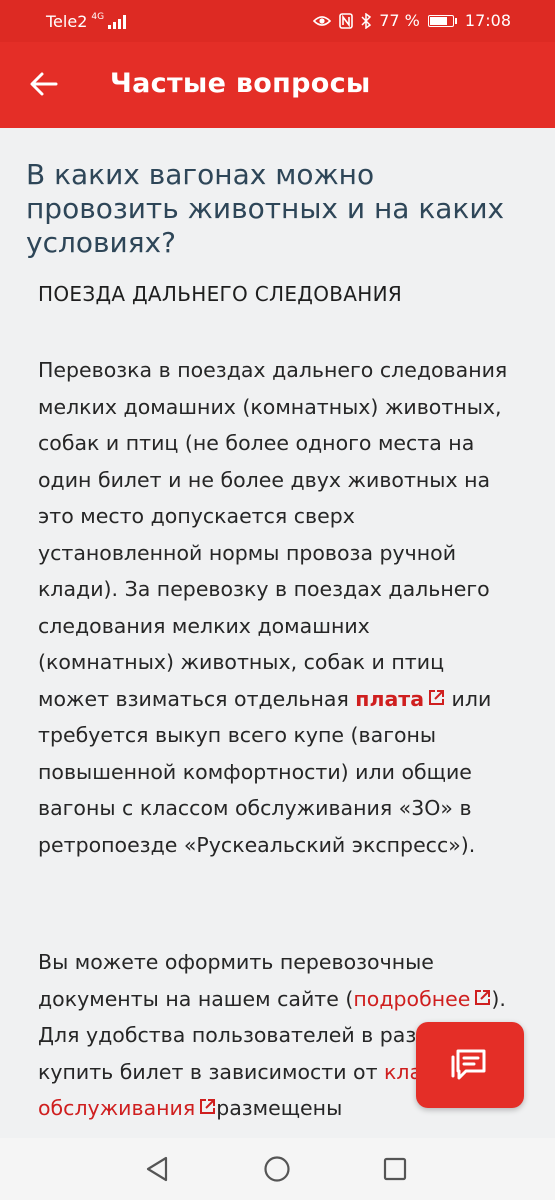 This screenshot has height=1200, width=555. I want to click on nav-home-button, so click(277, 1169).